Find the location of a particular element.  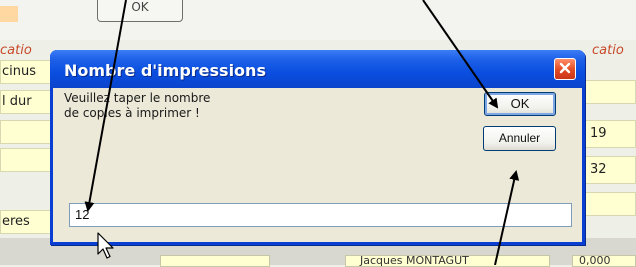

arrow-to-cancel-button is located at coordinates (507, 217).